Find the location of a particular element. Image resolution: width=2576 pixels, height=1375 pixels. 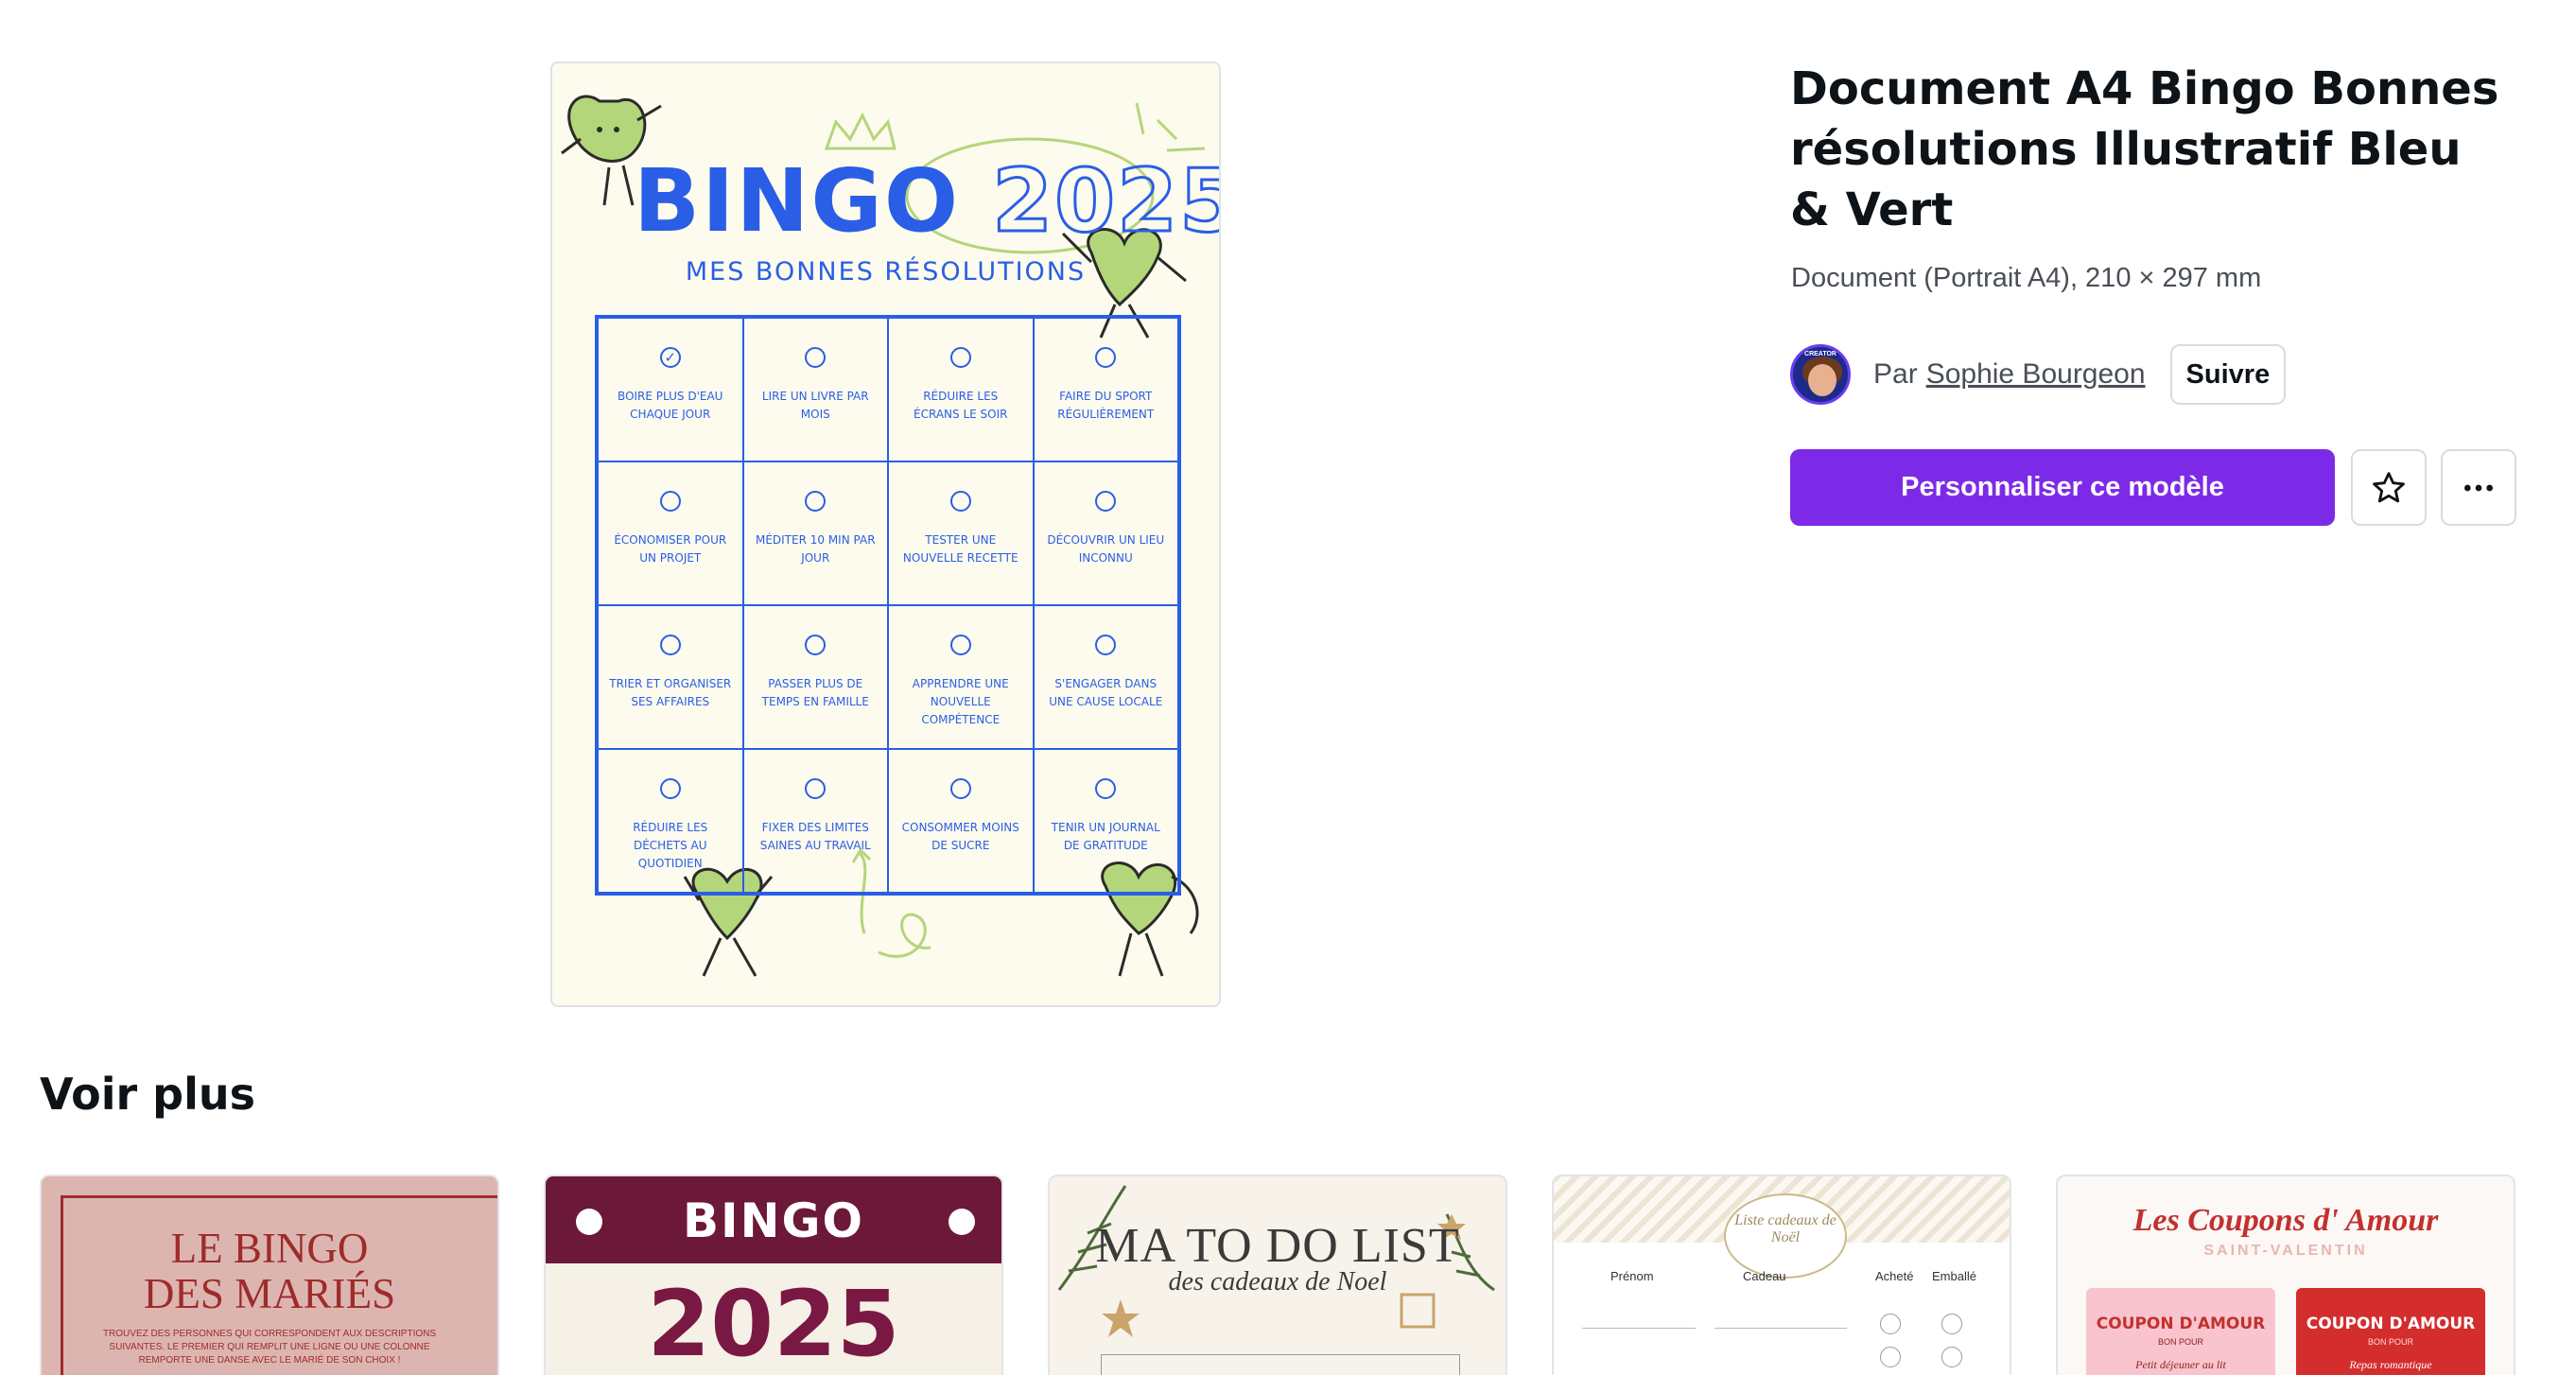

bingo-cell-text: Méditer 10 min par jour is located at coordinates (815, 549).